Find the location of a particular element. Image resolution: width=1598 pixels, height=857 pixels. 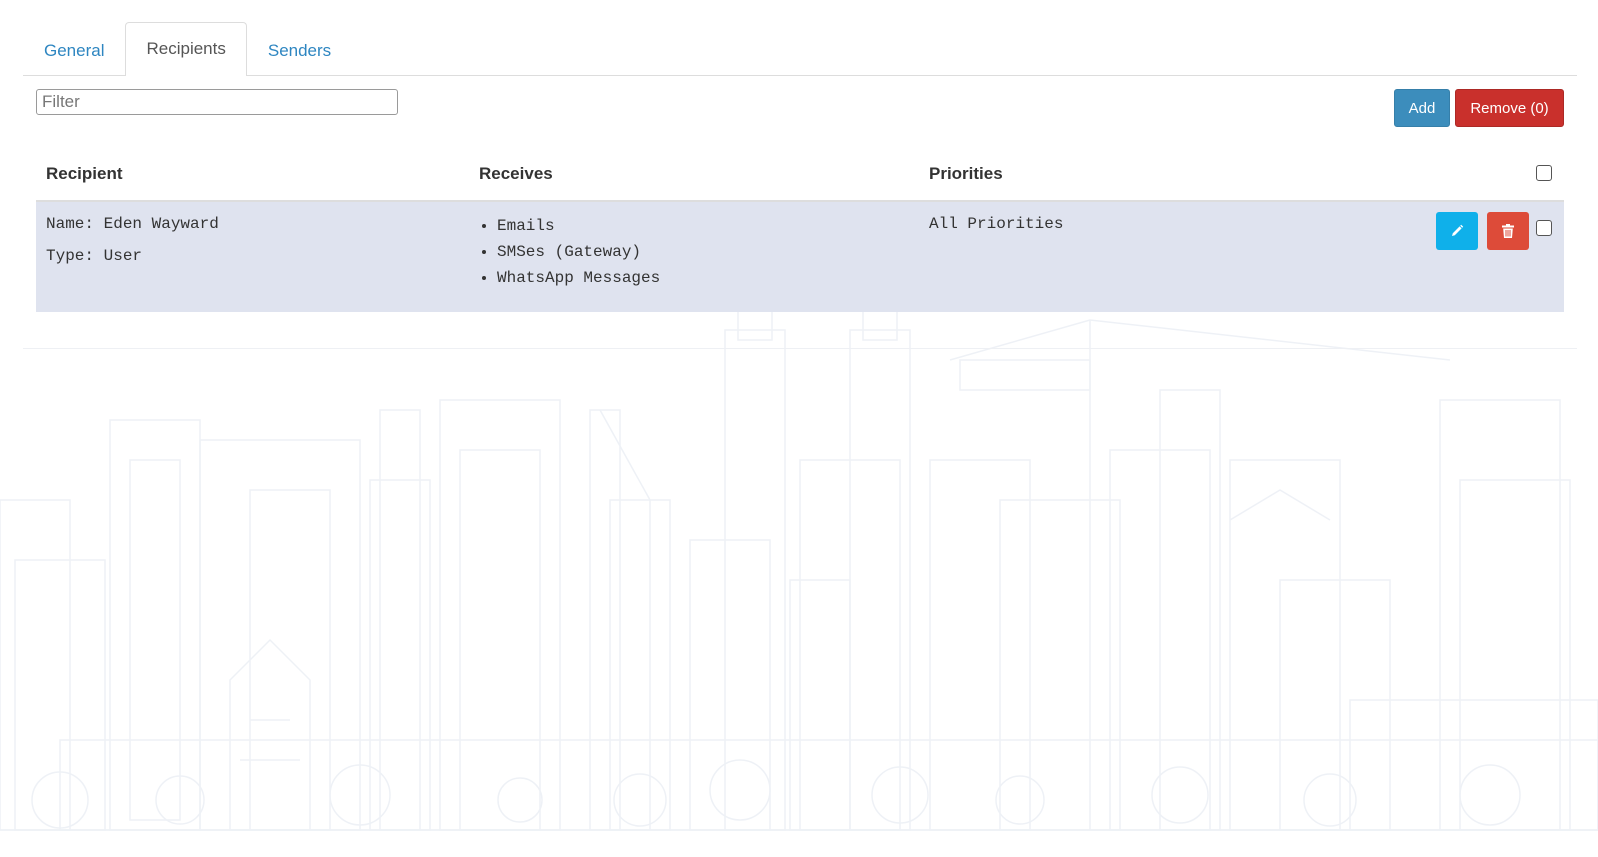

recipient-type: Type: User is located at coordinates (94, 256).